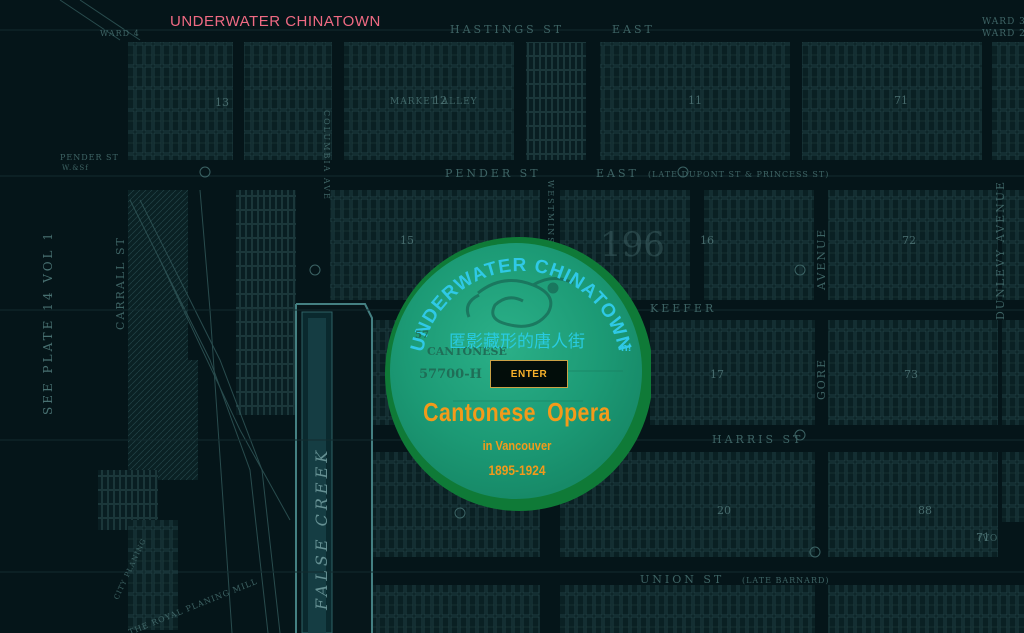  Describe the element at coordinates (450, 374) in the screenshot. I see `record-catalog-number: 57700-H` at that location.